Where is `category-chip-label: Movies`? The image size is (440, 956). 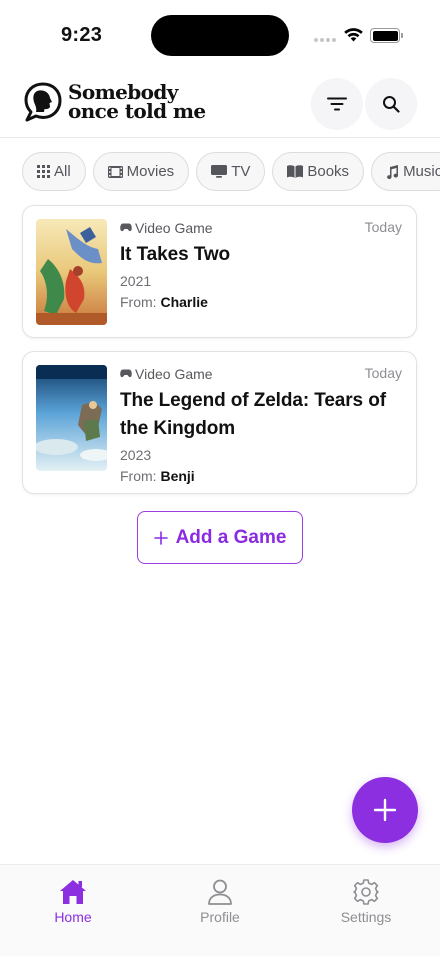 category-chip-label: Movies is located at coordinates (150, 171).